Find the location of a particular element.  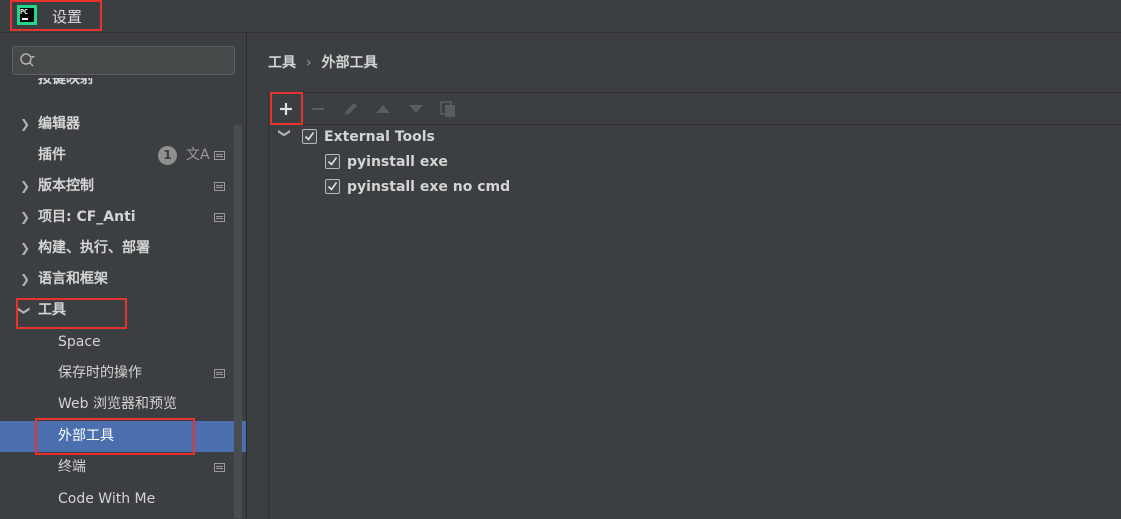

sidebar-item-project: ❯ 项目: CF_Anti is located at coordinates (117, 217).